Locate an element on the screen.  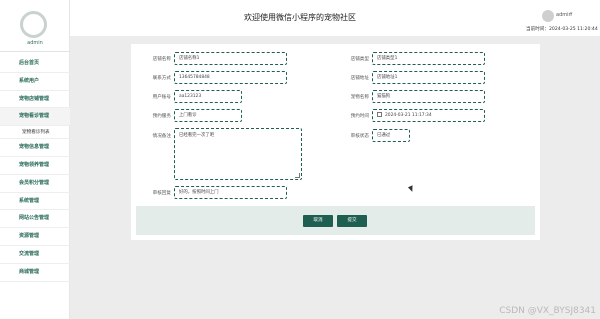
sidebar-item-pet-adoption: 宠物领养管理 is located at coordinates (35, 166).